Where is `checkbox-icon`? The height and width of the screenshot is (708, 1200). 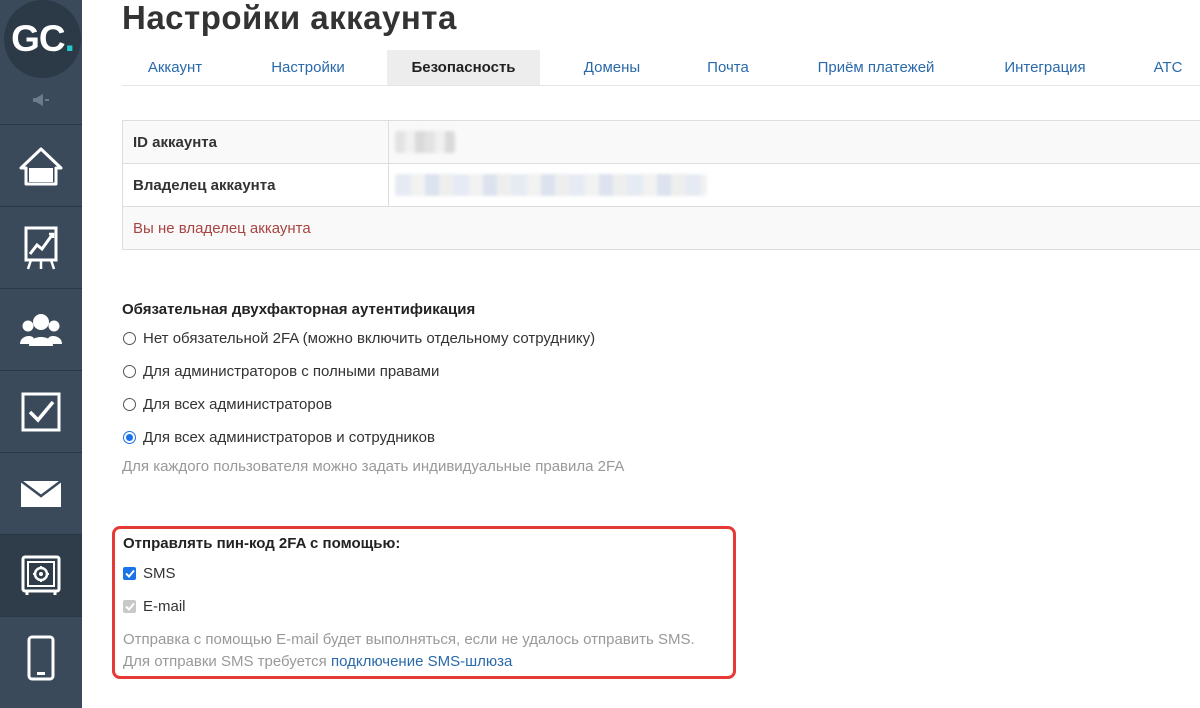
checkbox-icon is located at coordinates (41, 411).